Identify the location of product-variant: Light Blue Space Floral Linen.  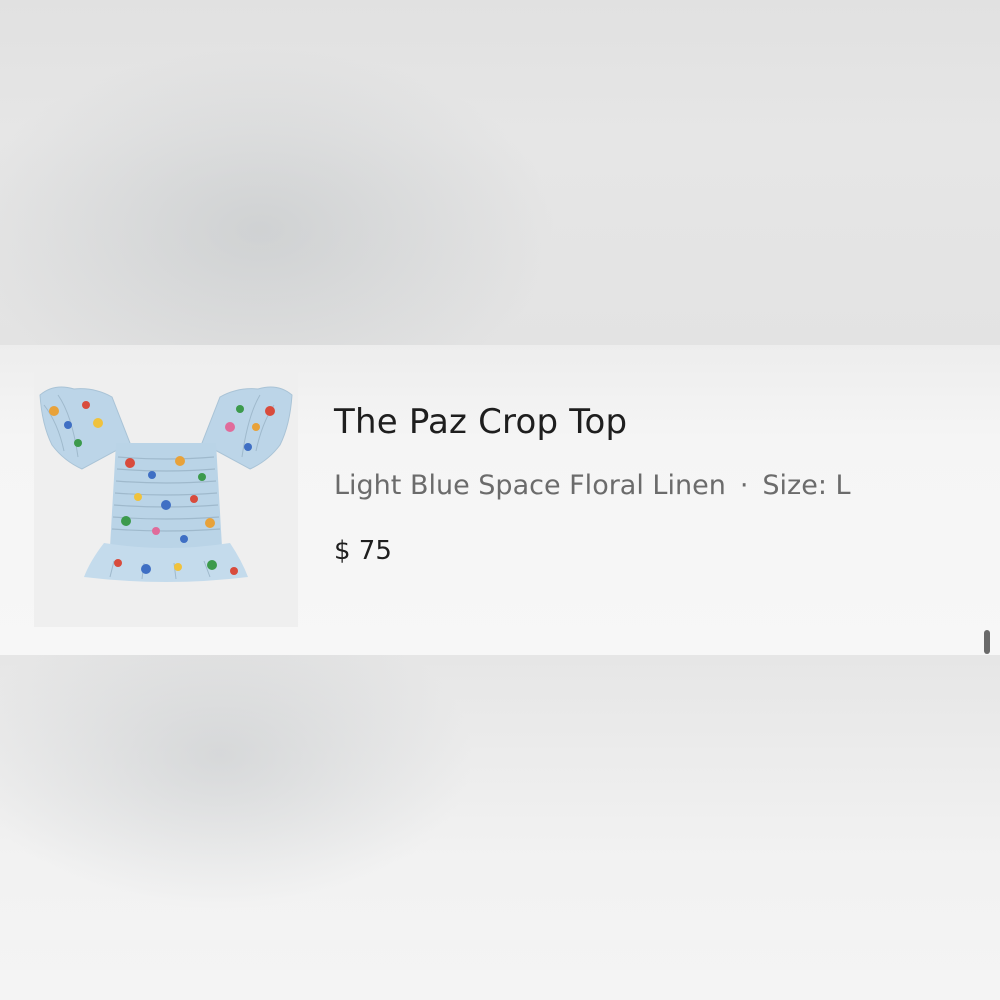
(530, 485).